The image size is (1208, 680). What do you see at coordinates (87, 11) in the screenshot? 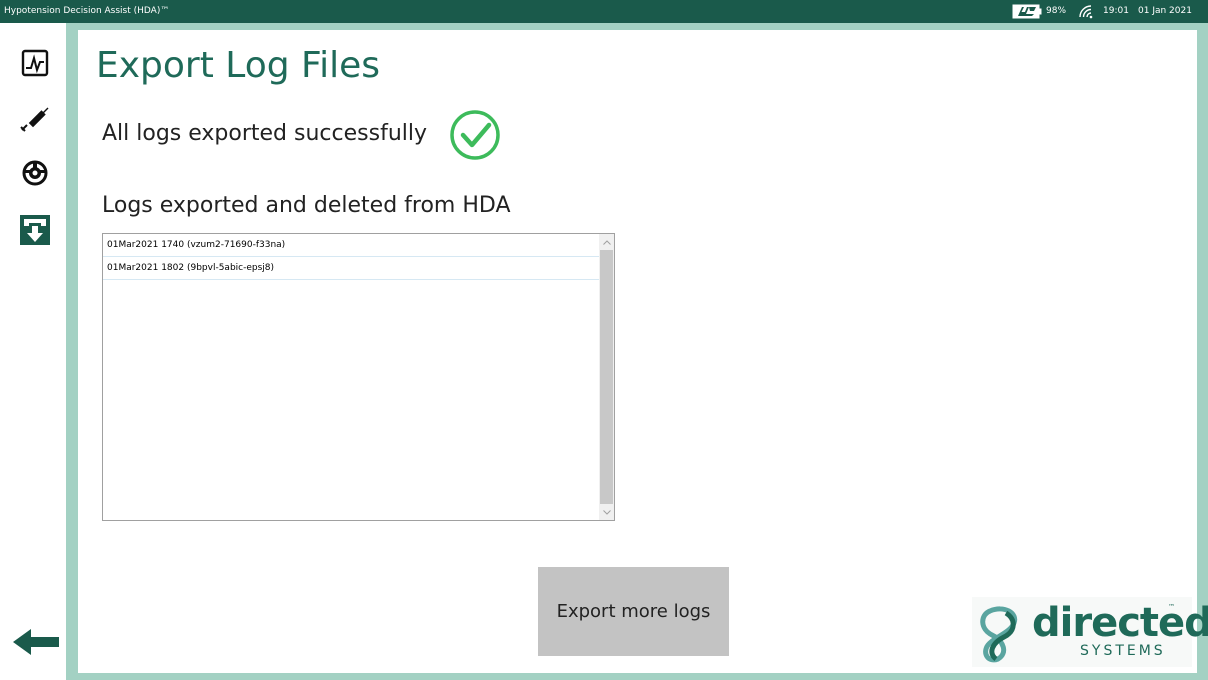
I see `app-title: Hypotension Decision Assist (HDA)™` at bounding box center [87, 11].